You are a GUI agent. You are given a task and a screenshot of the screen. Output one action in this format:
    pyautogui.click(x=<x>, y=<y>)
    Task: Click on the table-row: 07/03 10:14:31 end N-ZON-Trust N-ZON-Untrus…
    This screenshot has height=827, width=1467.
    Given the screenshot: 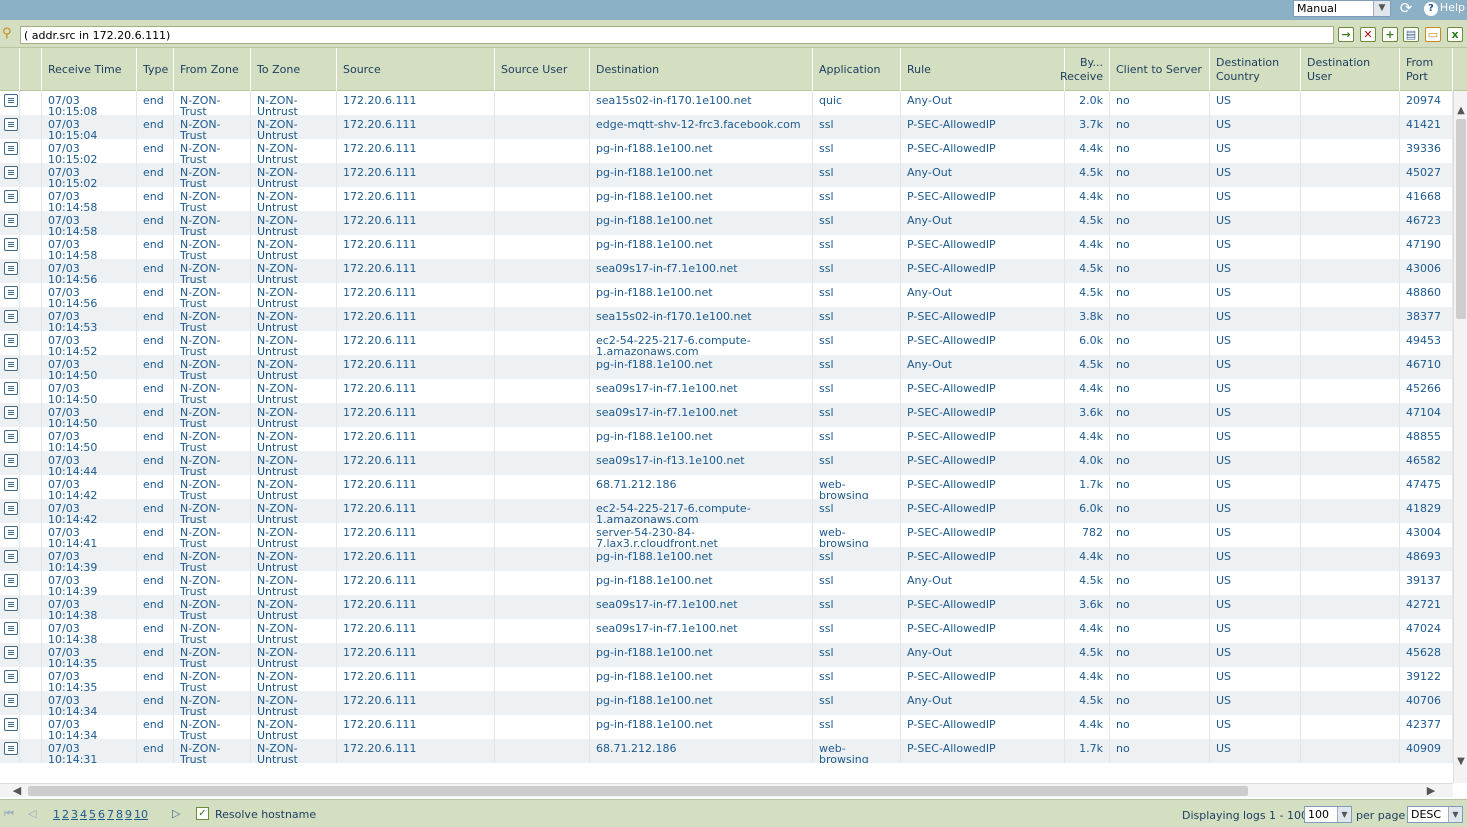 What is the action you would take?
    pyautogui.click(x=726, y=751)
    